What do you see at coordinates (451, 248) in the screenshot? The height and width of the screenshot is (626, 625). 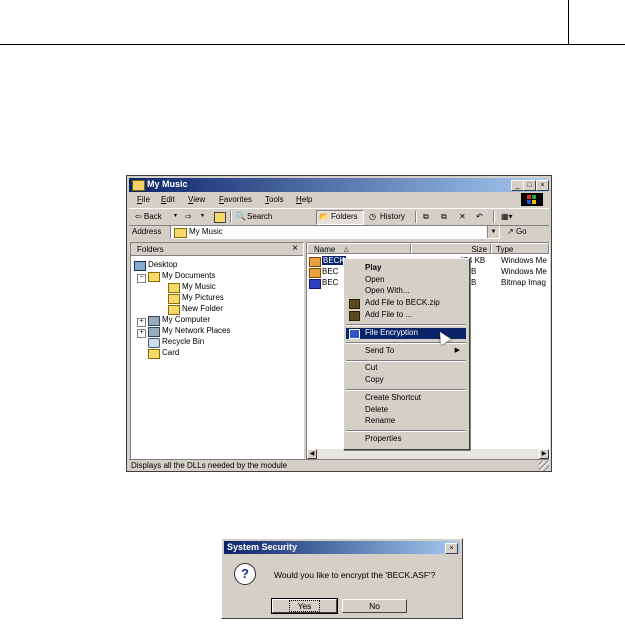 I see `column-header-size: Size` at bounding box center [451, 248].